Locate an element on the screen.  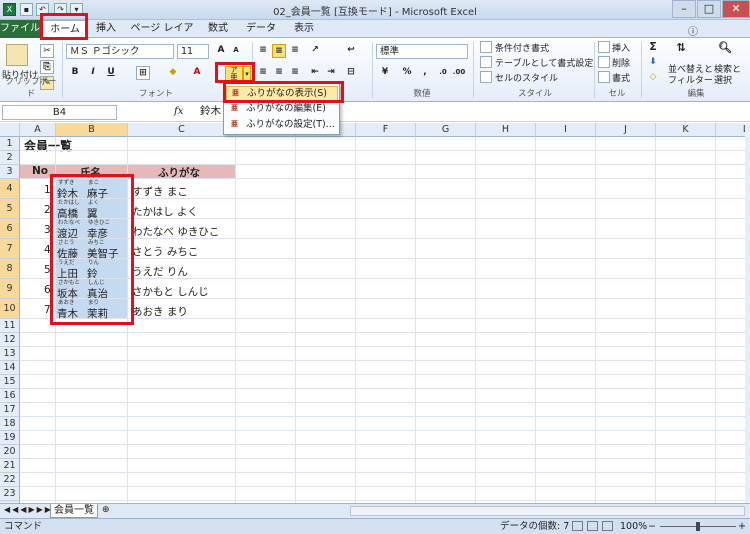
undo-icon: ↶ is located at coordinates (42, 9).